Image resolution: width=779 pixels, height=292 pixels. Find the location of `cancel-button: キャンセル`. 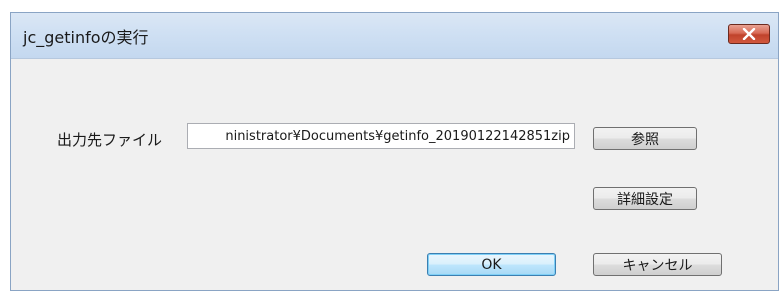

cancel-button: キャンセル is located at coordinates (657, 264).